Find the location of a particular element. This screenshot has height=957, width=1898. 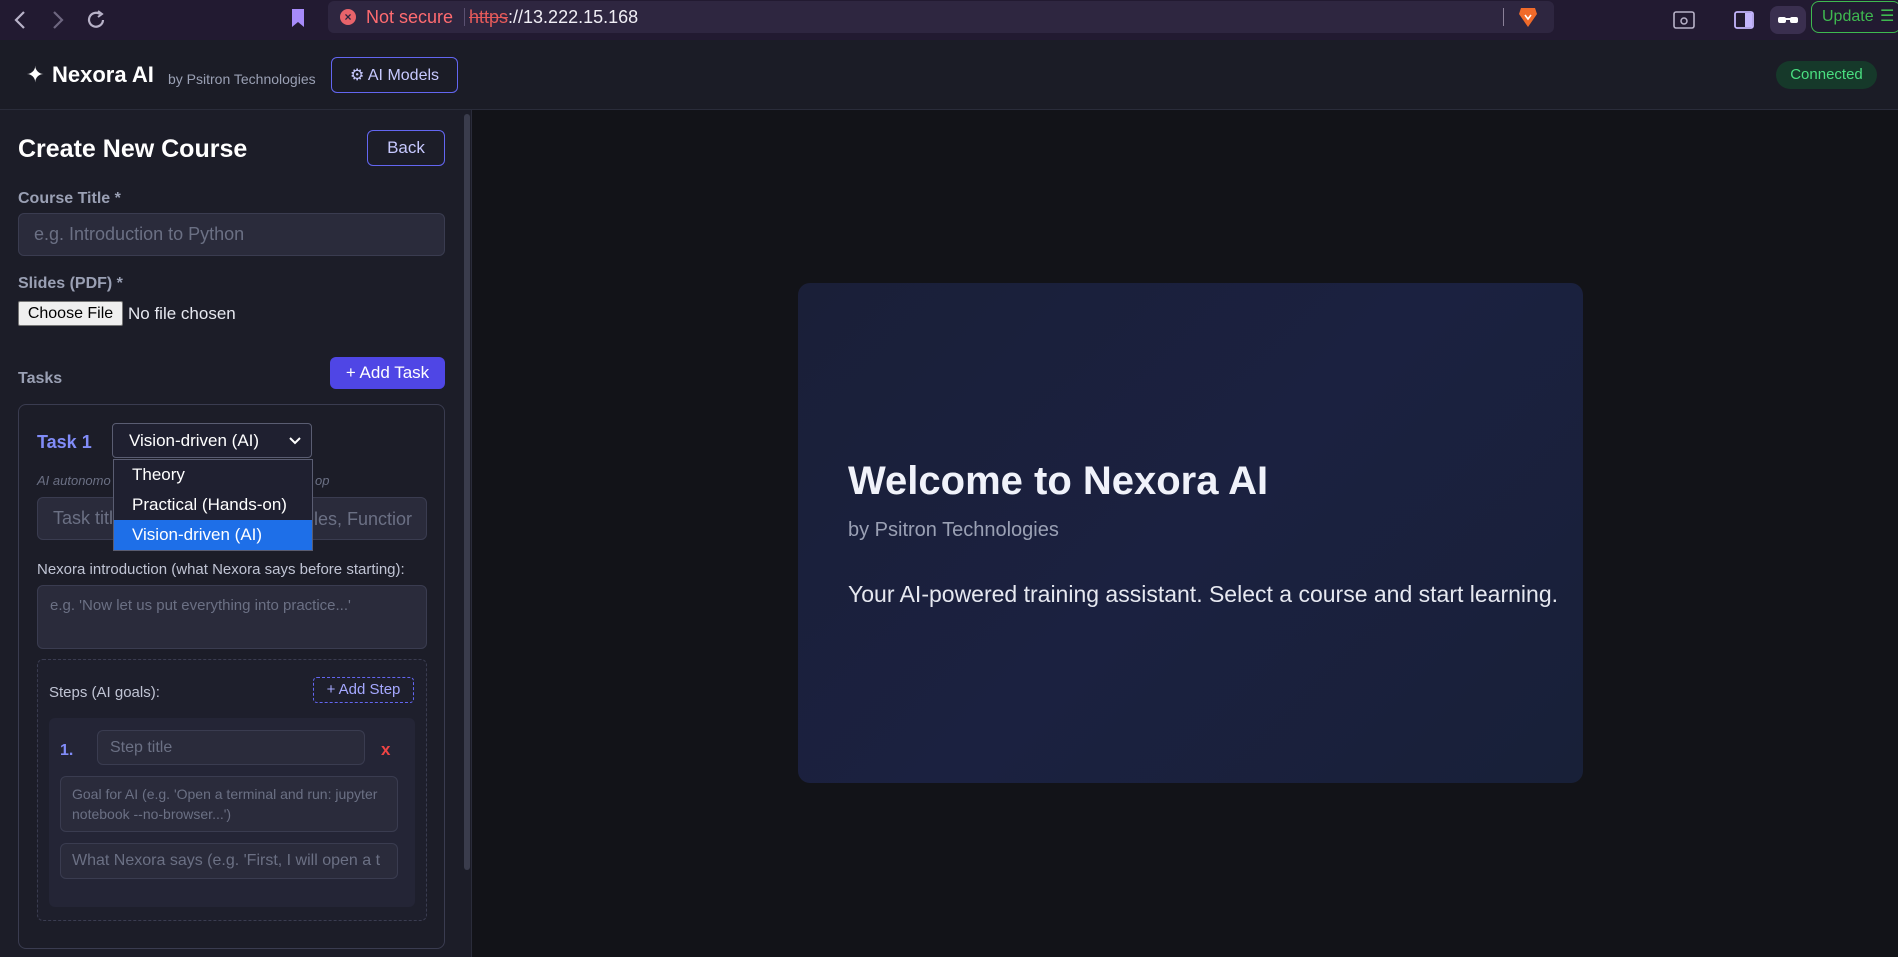

welcome-subtitle: by Psitron Technologies is located at coordinates (953, 530).